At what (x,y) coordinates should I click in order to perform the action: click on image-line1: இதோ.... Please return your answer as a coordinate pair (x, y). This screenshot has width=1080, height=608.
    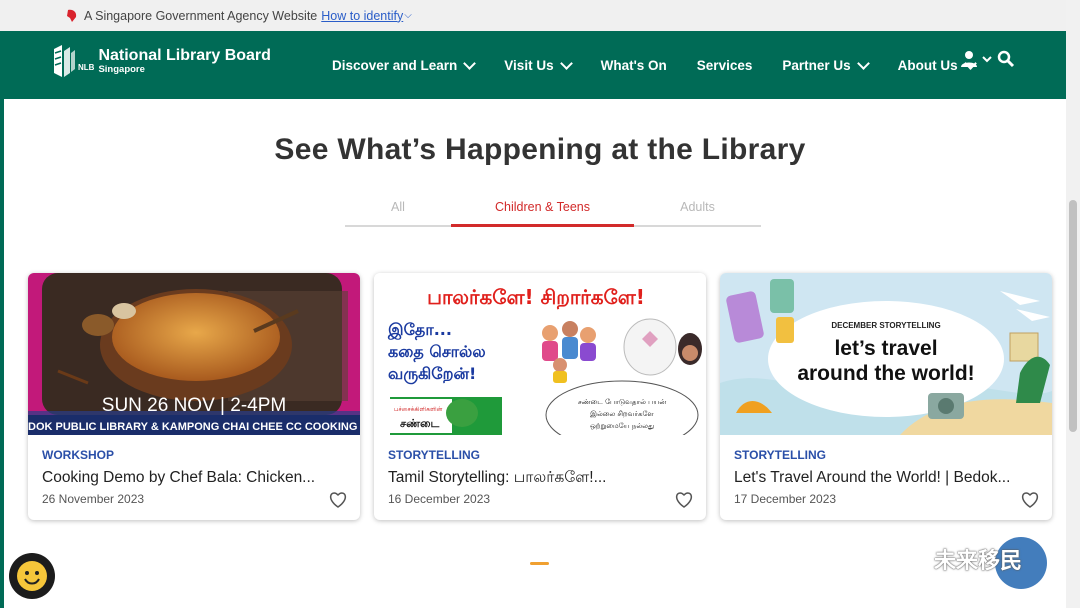
    Looking at the image, I should click on (419, 330).